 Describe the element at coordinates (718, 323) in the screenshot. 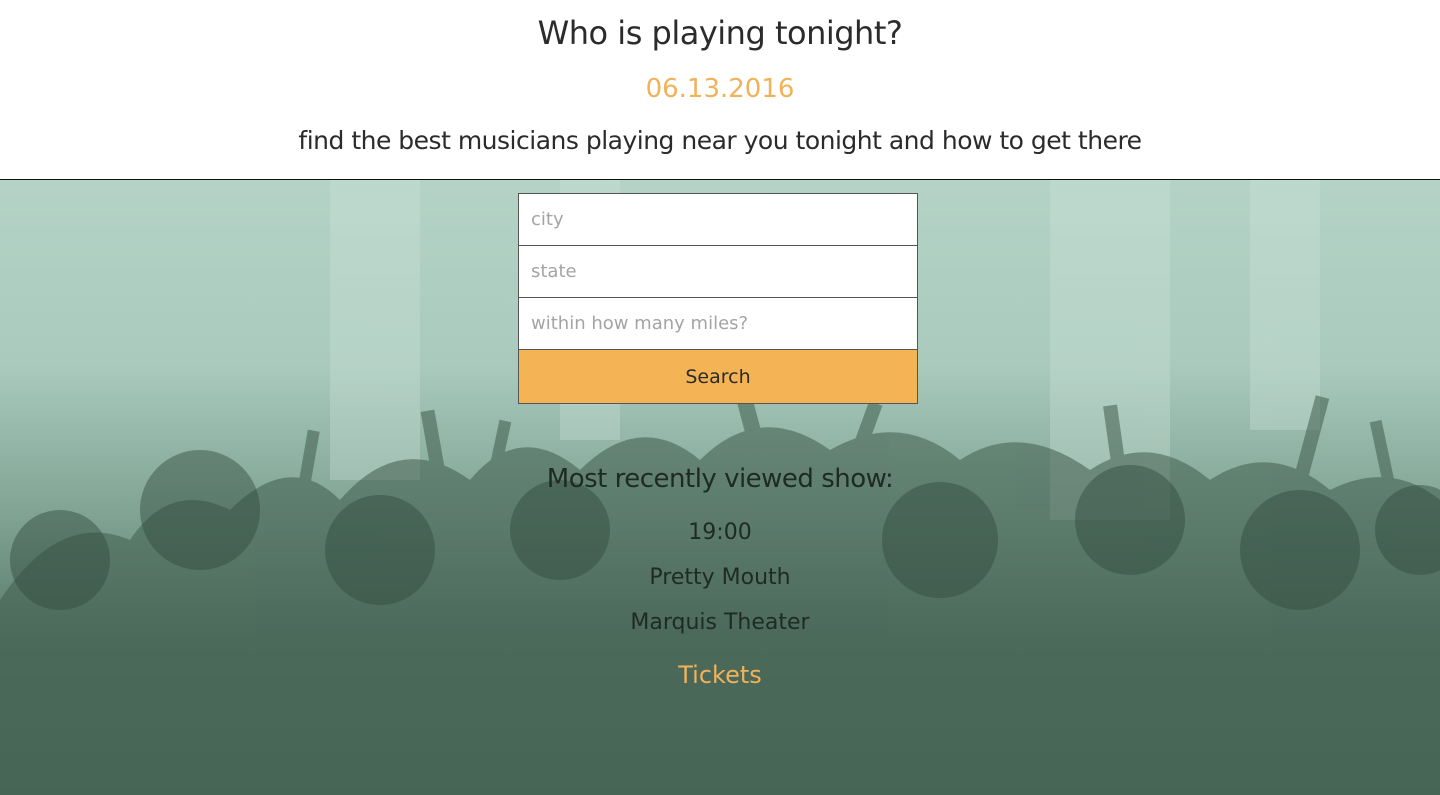

I see `miles-input` at that location.